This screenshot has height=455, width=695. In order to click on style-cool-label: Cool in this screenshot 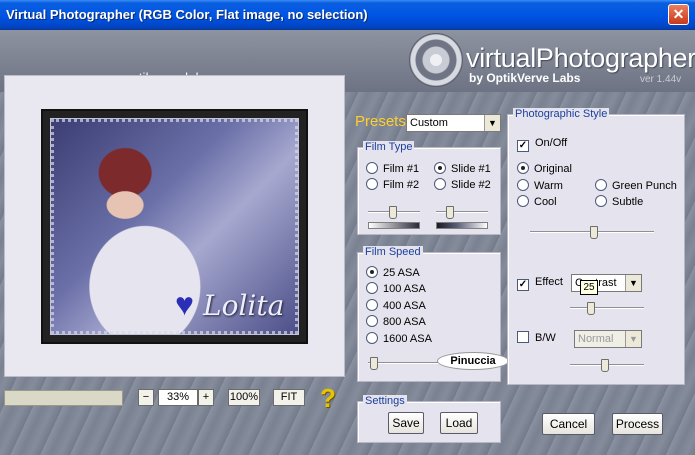, I will do `click(545, 202)`.